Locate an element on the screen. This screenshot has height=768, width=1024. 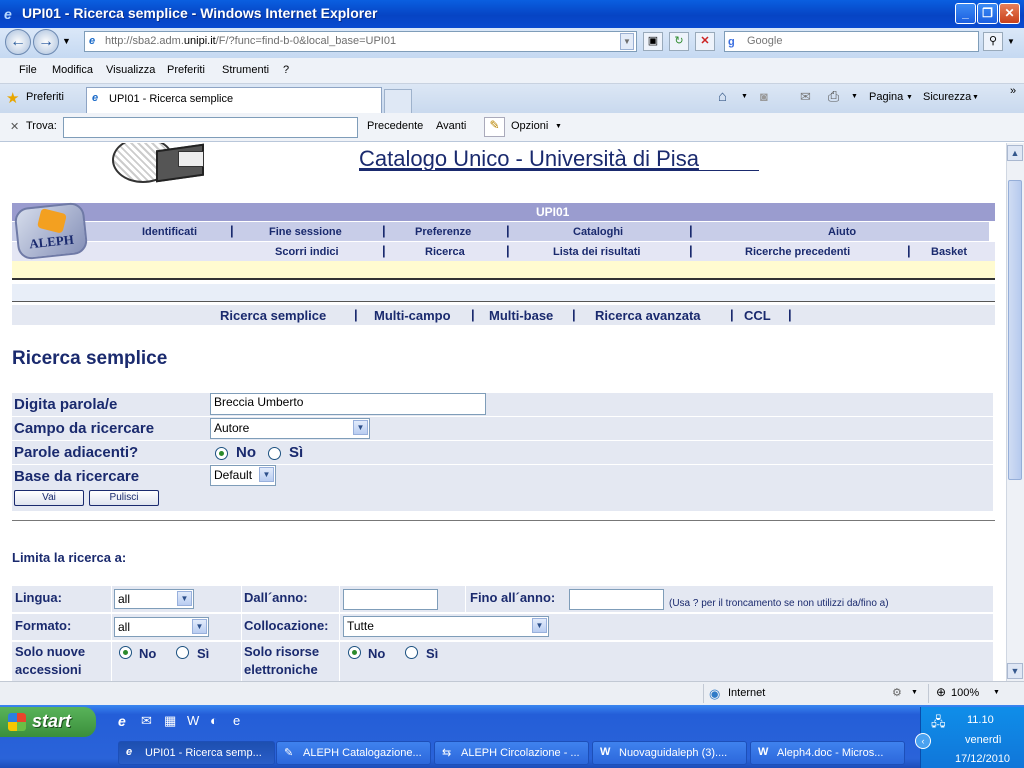
tray-expand-icon: ‹ is located at coordinates (923, 741).